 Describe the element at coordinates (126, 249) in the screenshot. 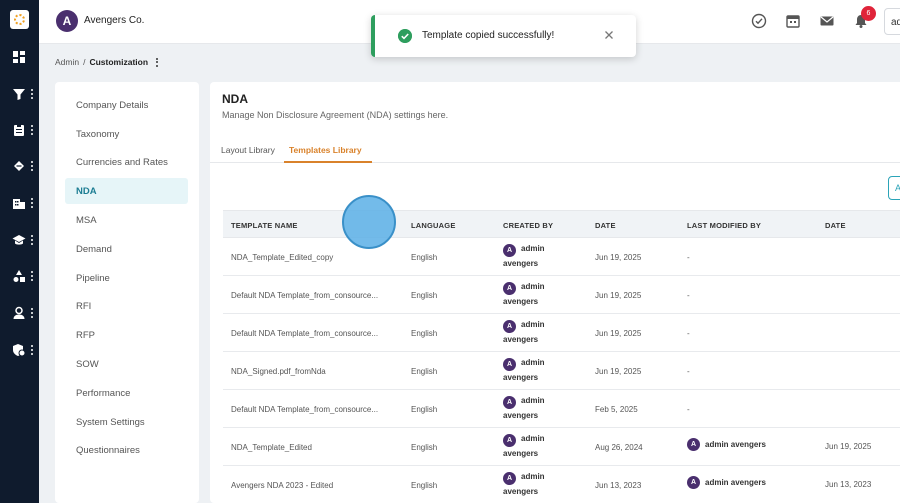

I see `menu-item-demand: Demand` at that location.